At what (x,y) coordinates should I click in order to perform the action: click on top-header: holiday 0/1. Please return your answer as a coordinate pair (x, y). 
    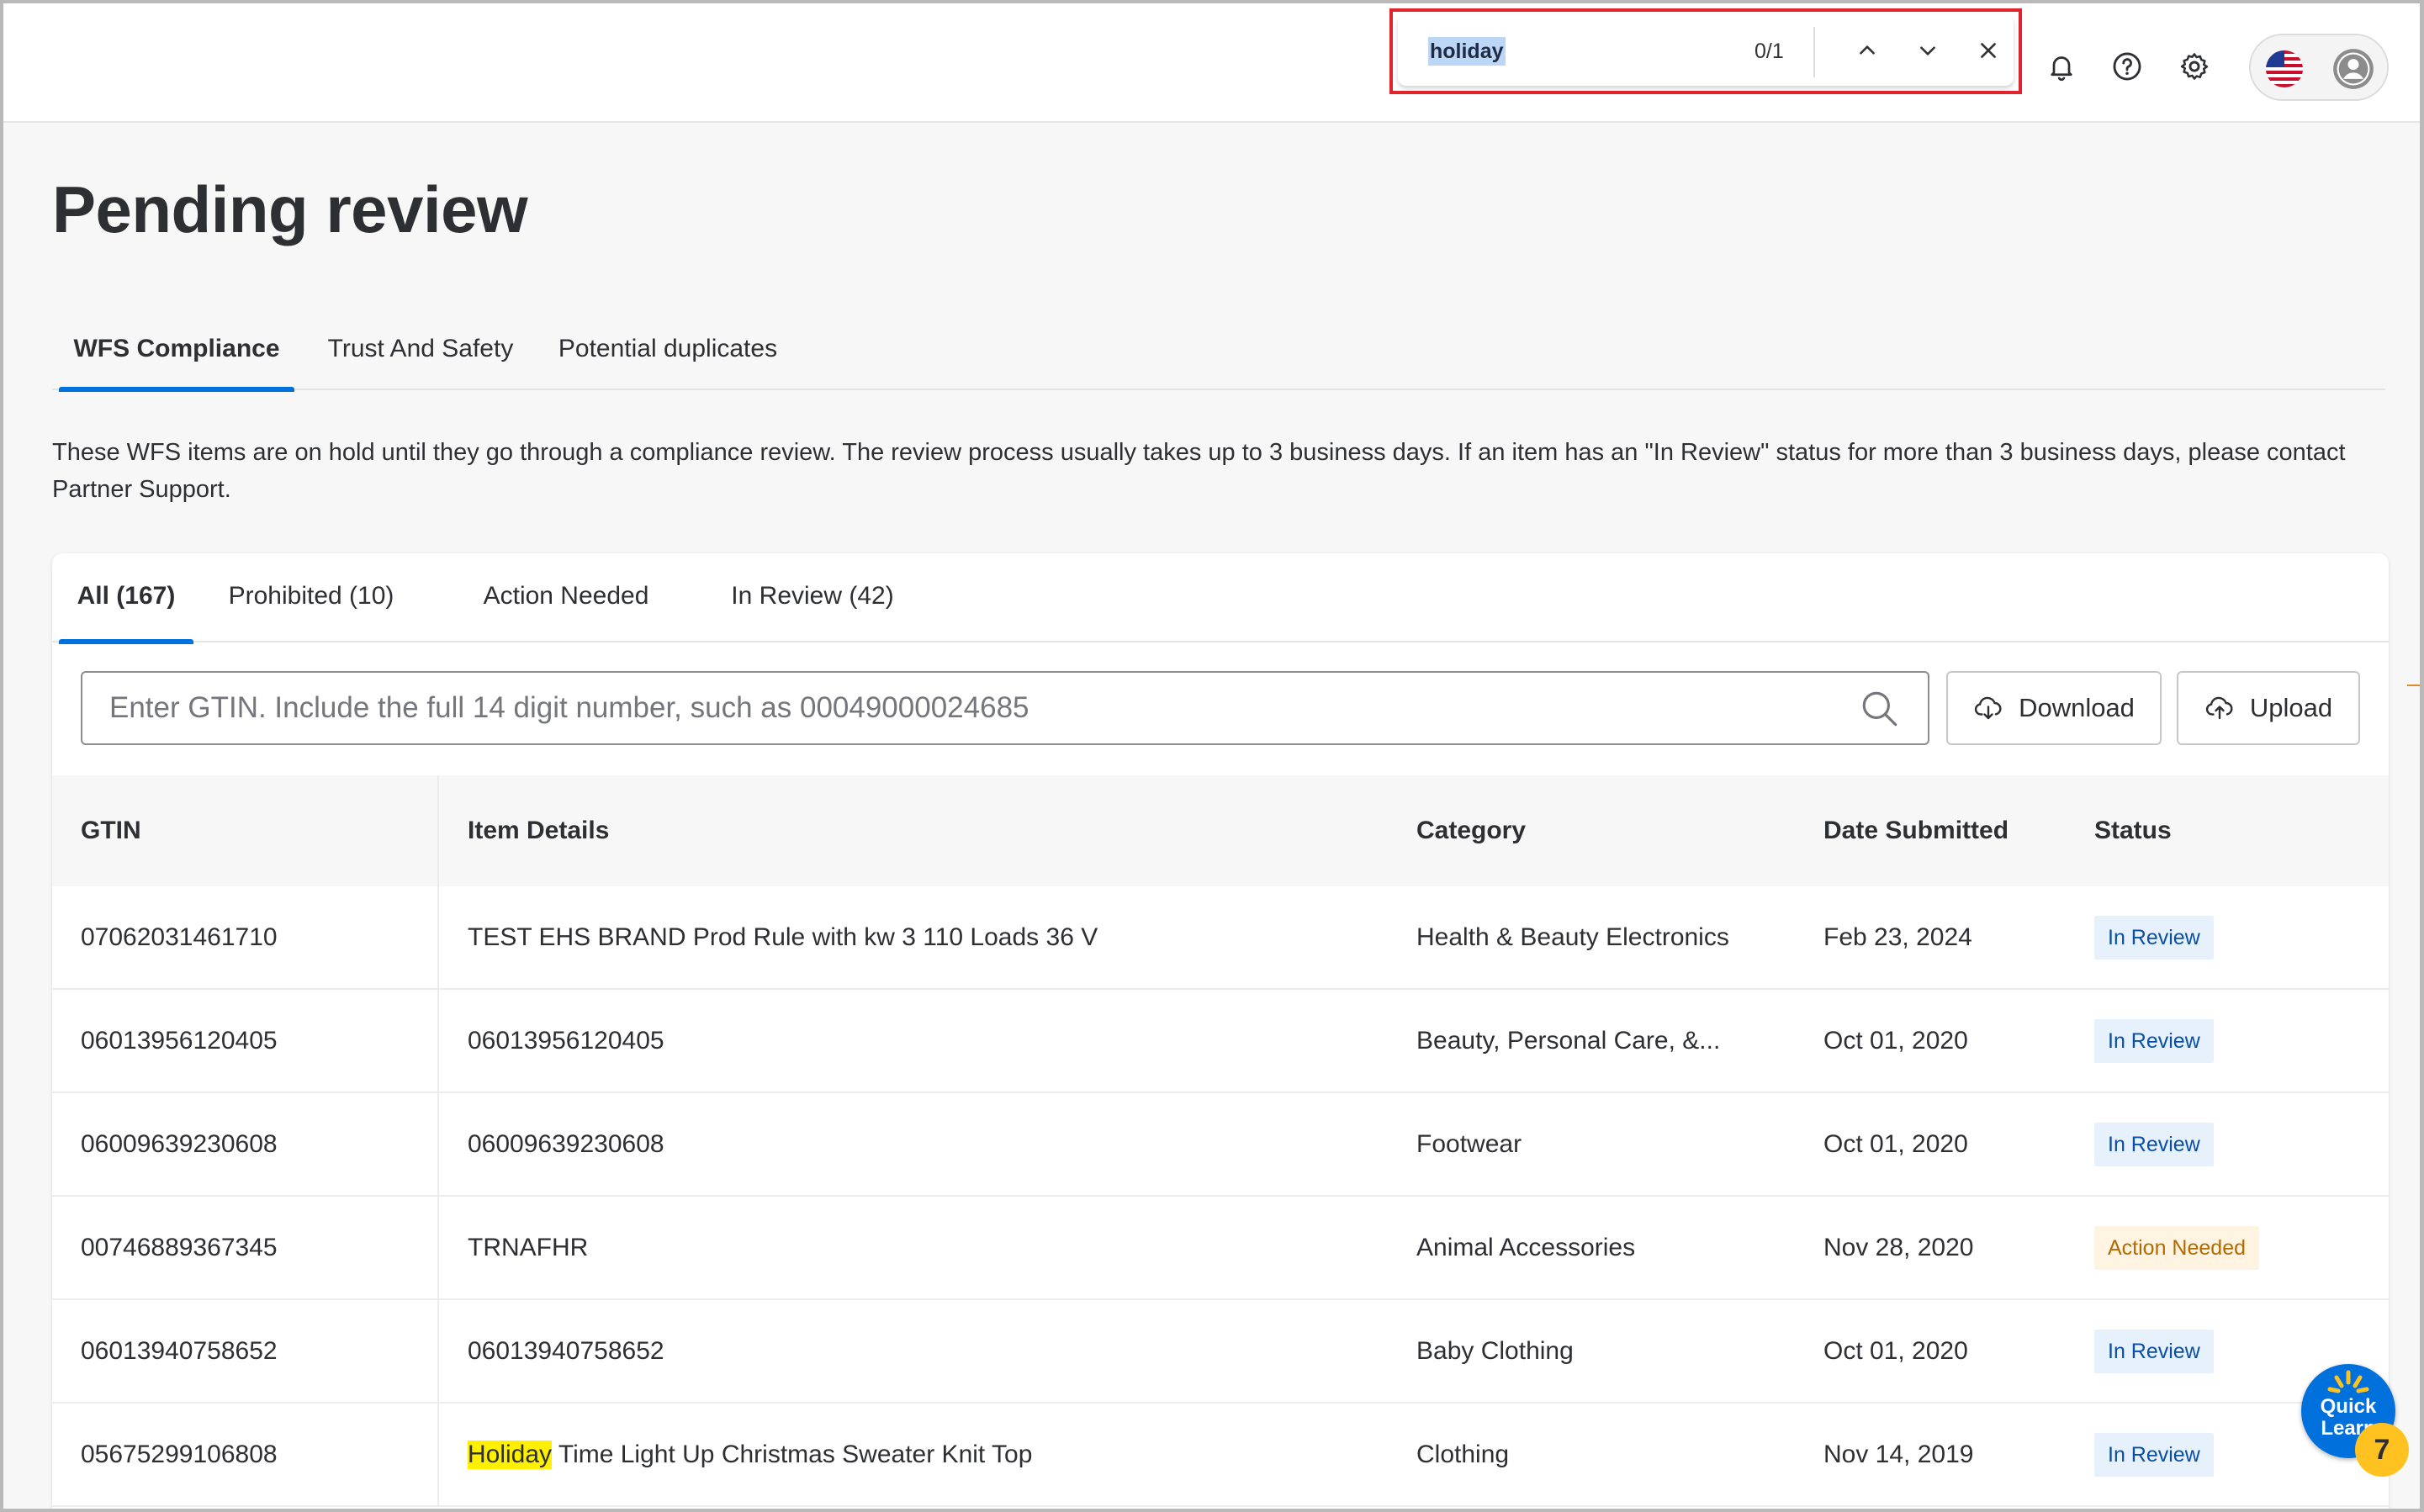
    Looking at the image, I should click on (1212, 63).